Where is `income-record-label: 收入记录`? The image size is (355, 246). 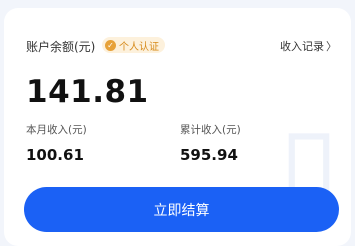
income-record-label: 收入记录 is located at coordinates (302, 46).